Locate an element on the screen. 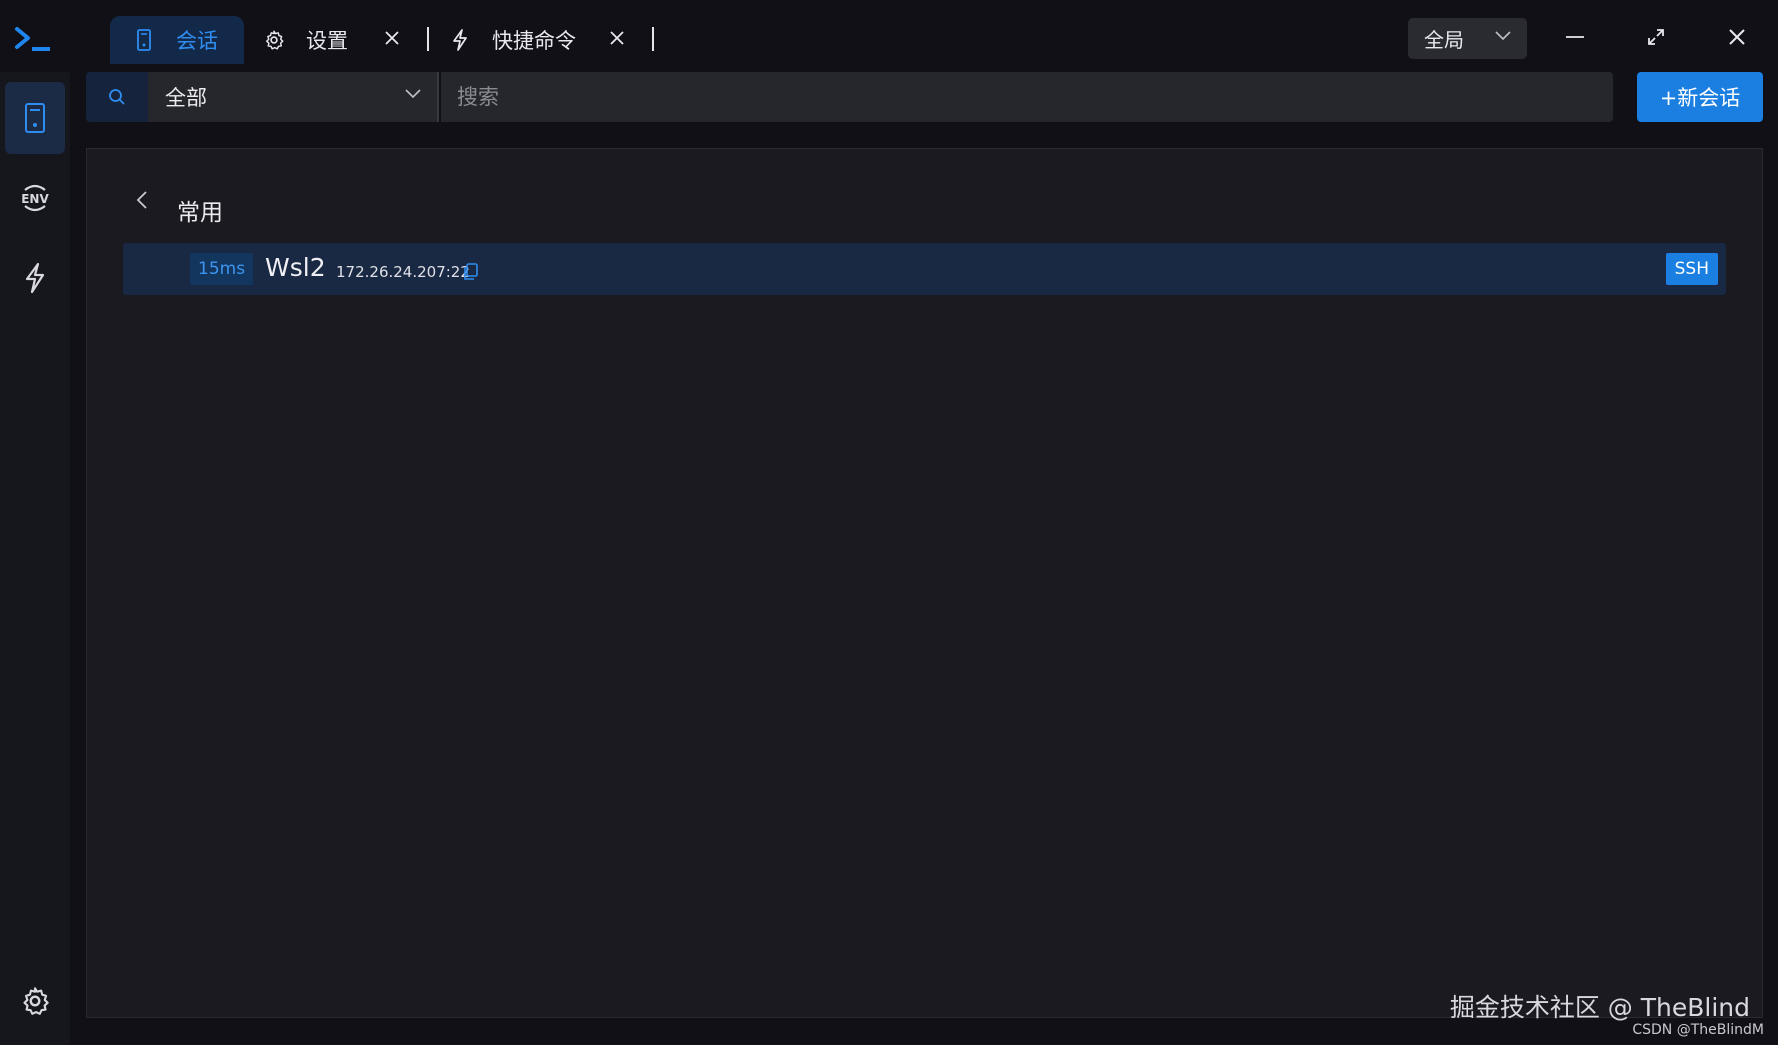 The height and width of the screenshot is (1045, 1778). search-button is located at coordinates (117, 97).